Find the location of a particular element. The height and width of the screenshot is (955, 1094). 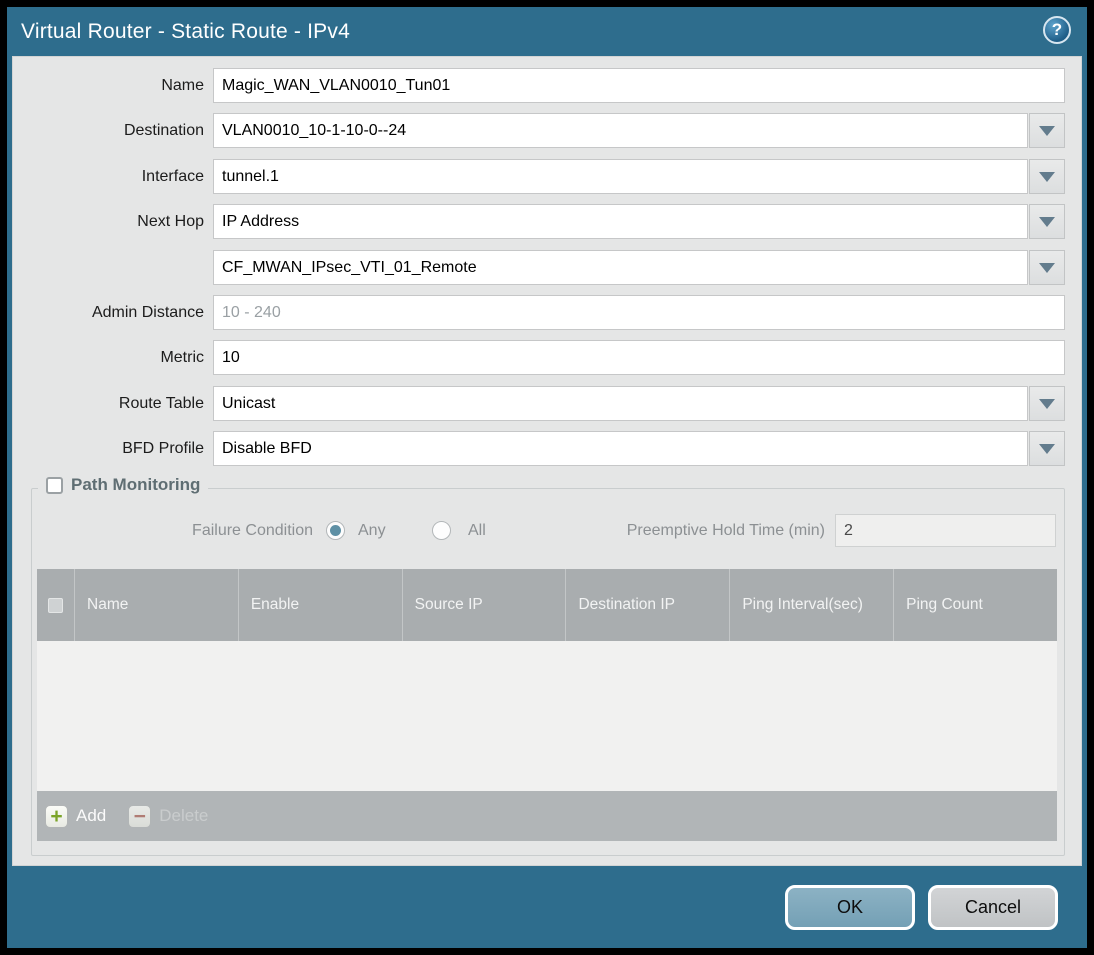

next-hop-address-dropdown-button is located at coordinates (1047, 267).